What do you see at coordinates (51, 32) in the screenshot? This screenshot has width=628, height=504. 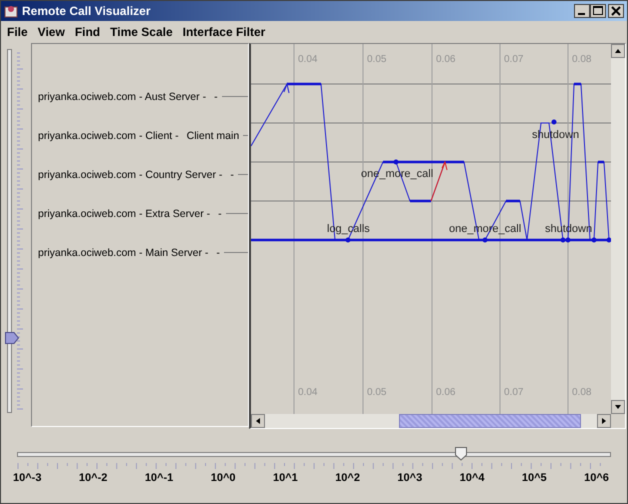 I see `menu-item: View` at bounding box center [51, 32].